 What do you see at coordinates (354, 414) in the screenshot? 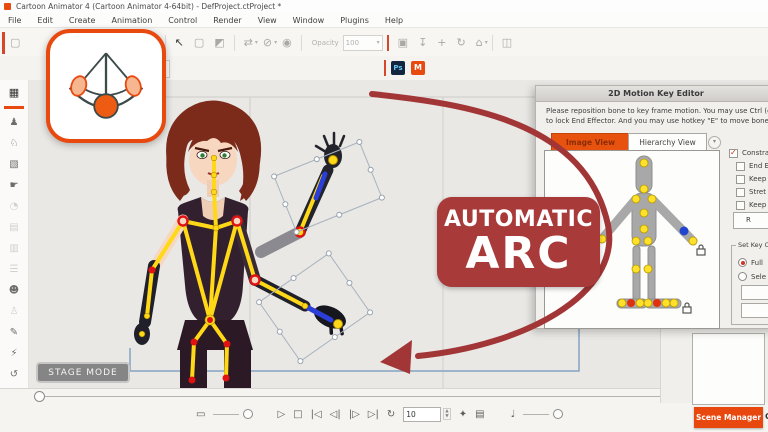
I see `next-frame-button: |▷` at bounding box center [354, 414].